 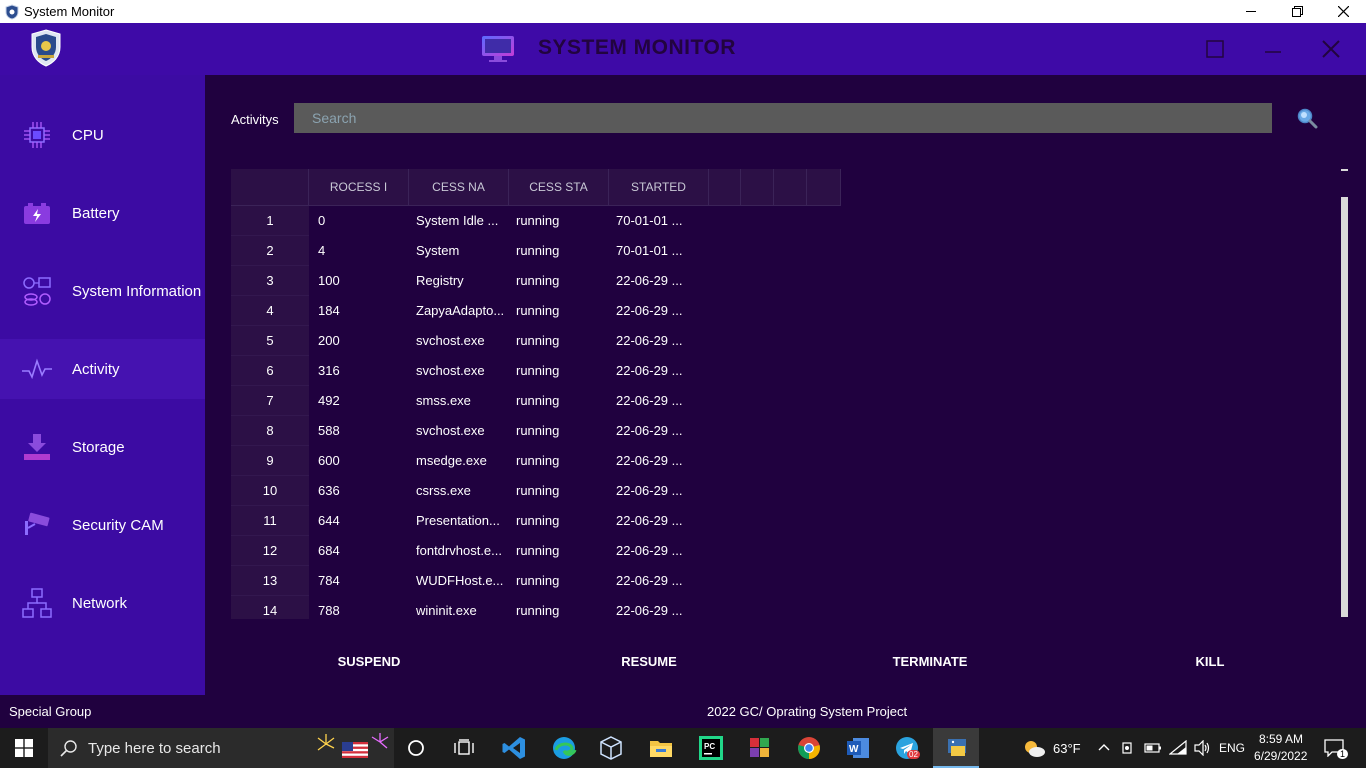 What do you see at coordinates (760, 748) in the screenshot?
I see `taskbar-app-winrar` at bounding box center [760, 748].